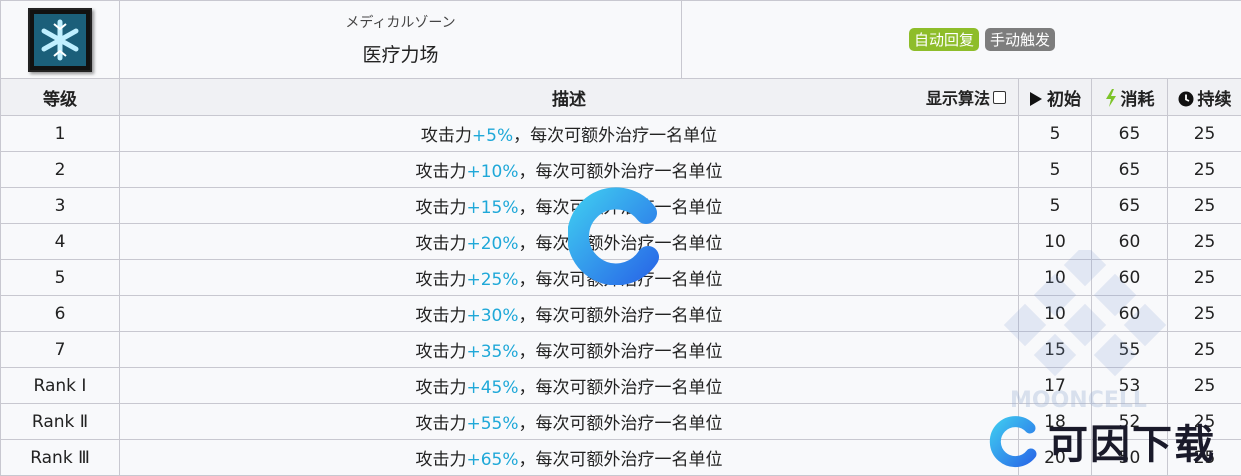 Image resolution: width=1241 pixels, height=476 pixels. I want to click on row-level: 4, so click(60, 241).